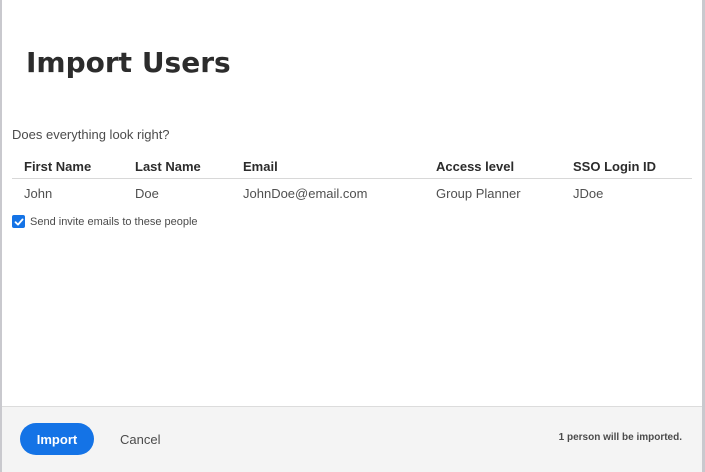 The width and height of the screenshot is (705, 472). Describe the element at coordinates (352, 439) in the screenshot. I see `dialog-footer: Import Cancel 1 person will be imported.` at that location.